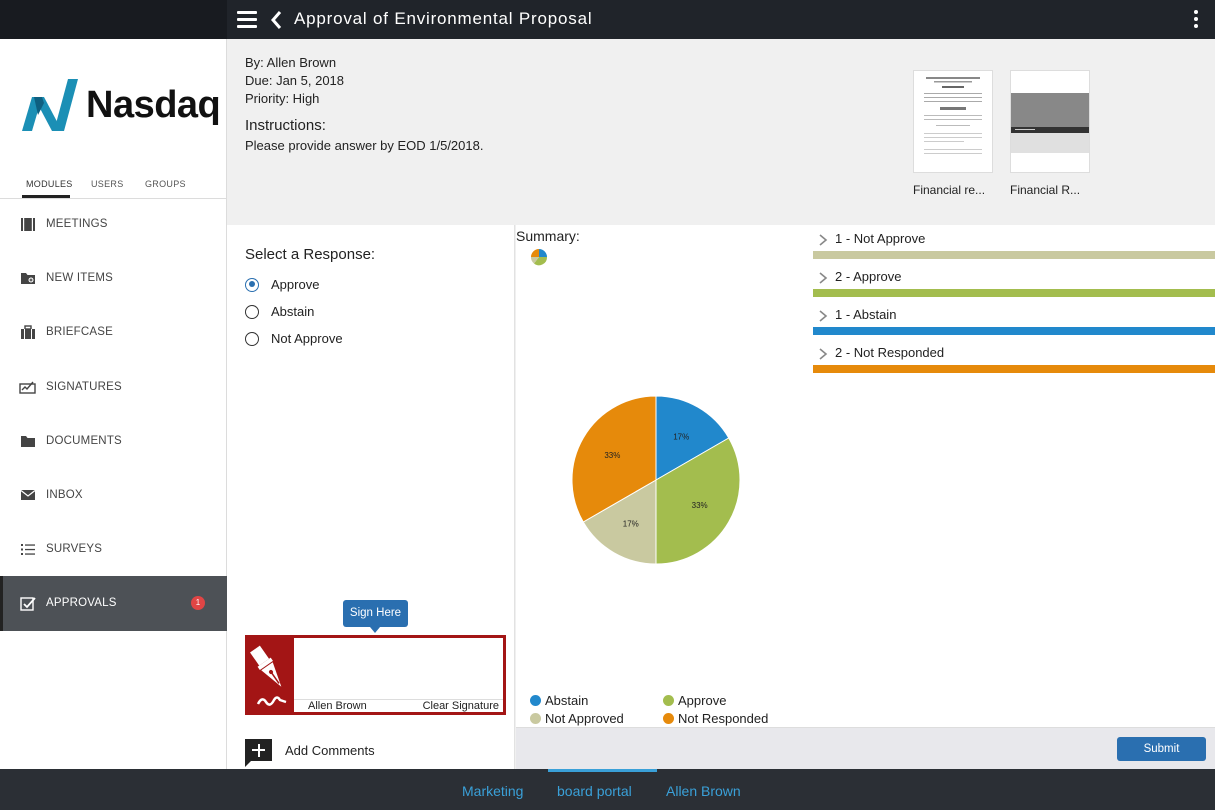 The image size is (1215, 810). What do you see at coordinates (113, 495) in the screenshot?
I see `sidebar-item-inbox: INBOX` at bounding box center [113, 495].